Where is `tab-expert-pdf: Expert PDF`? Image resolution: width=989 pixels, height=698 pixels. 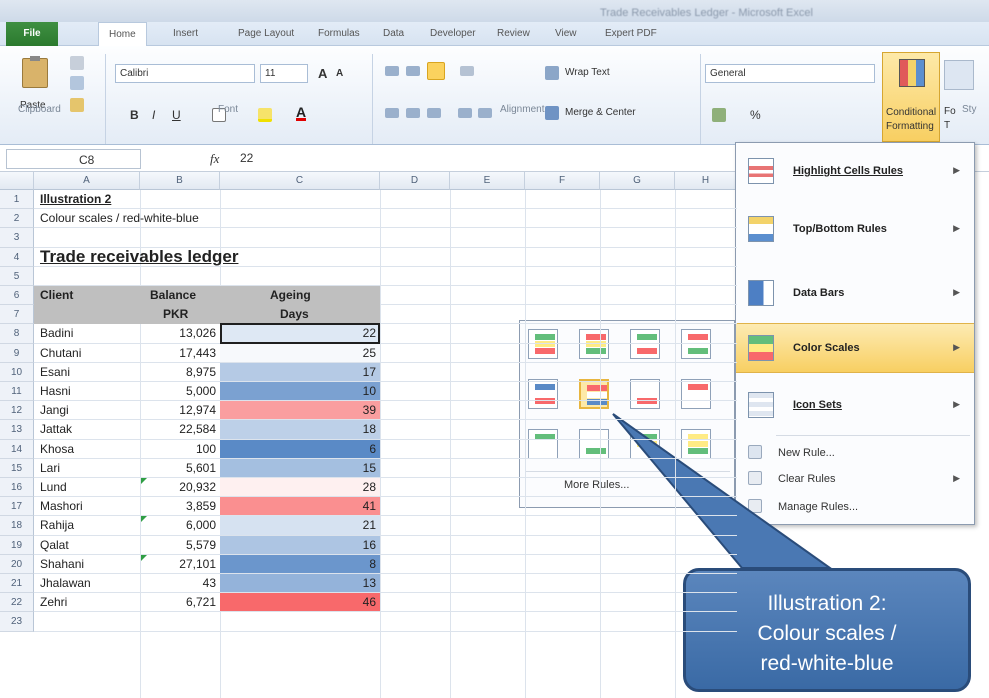
tab-expert-pdf: Expert PDF is located at coordinates (631, 34).